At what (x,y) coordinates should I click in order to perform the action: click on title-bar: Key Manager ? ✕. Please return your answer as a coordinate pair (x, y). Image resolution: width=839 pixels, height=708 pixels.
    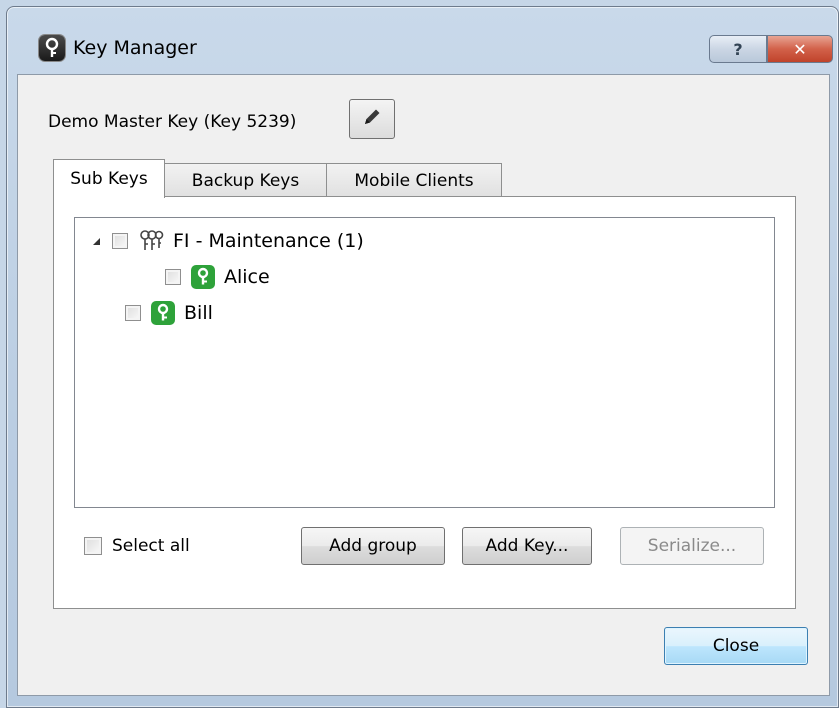
    Looking at the image, I should click on (422, 42).